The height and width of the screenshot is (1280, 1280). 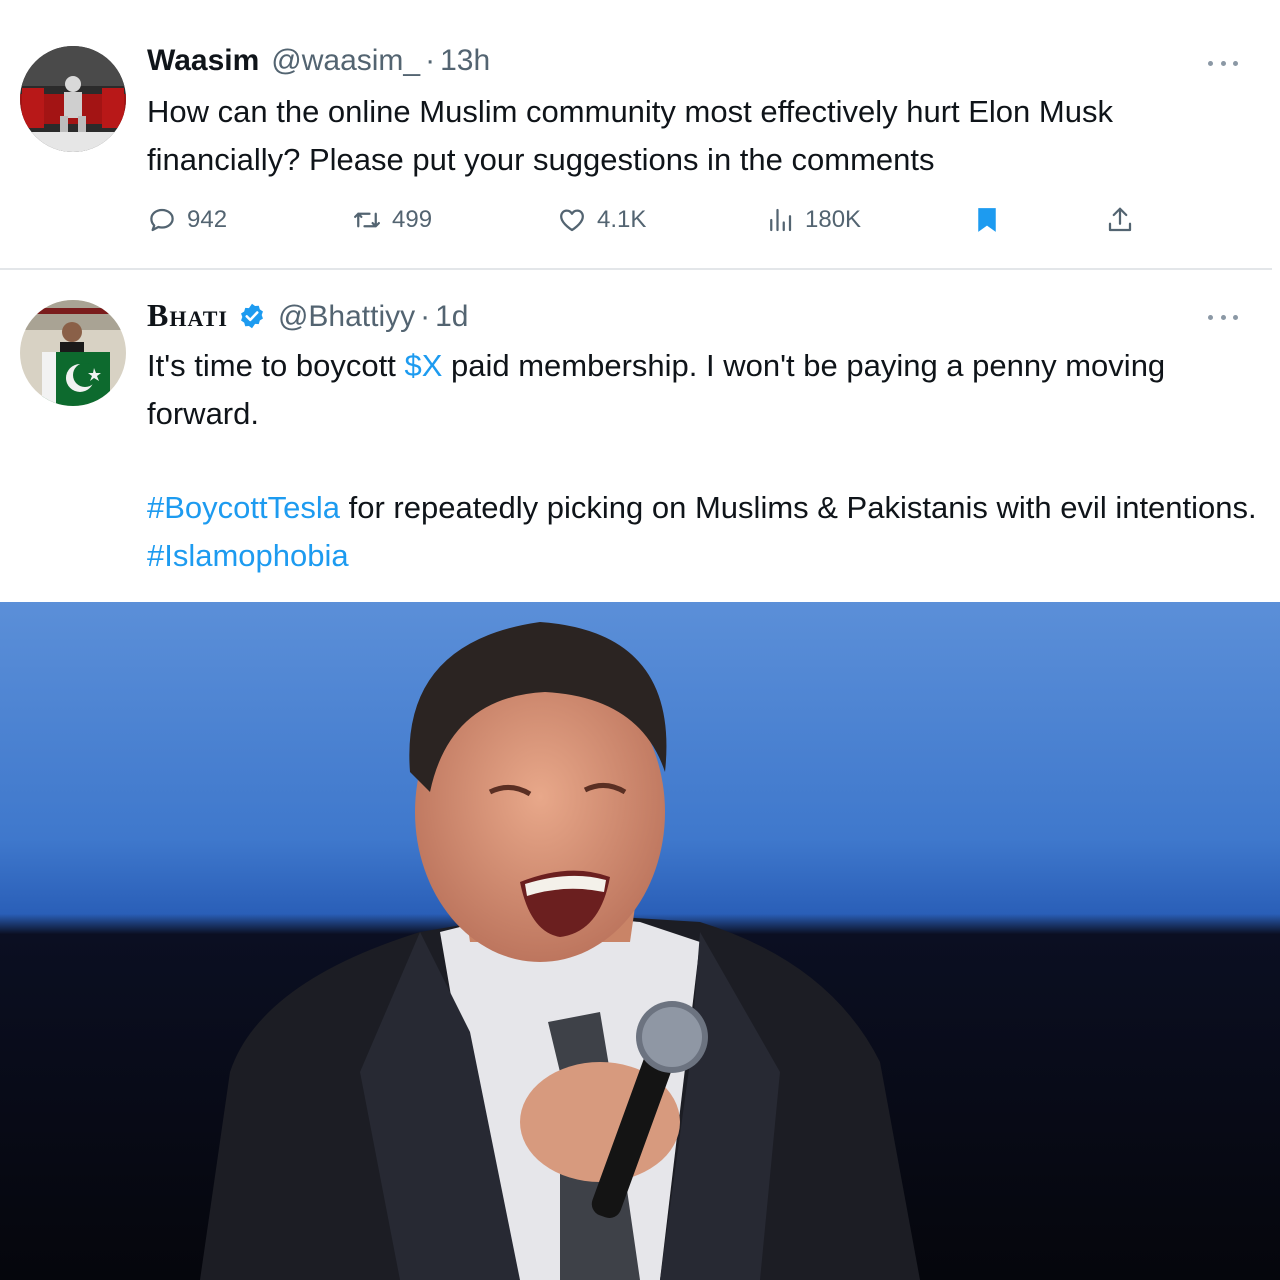 I want to click on user-handle: @Bhattiyy, so click(x=346, y=317).